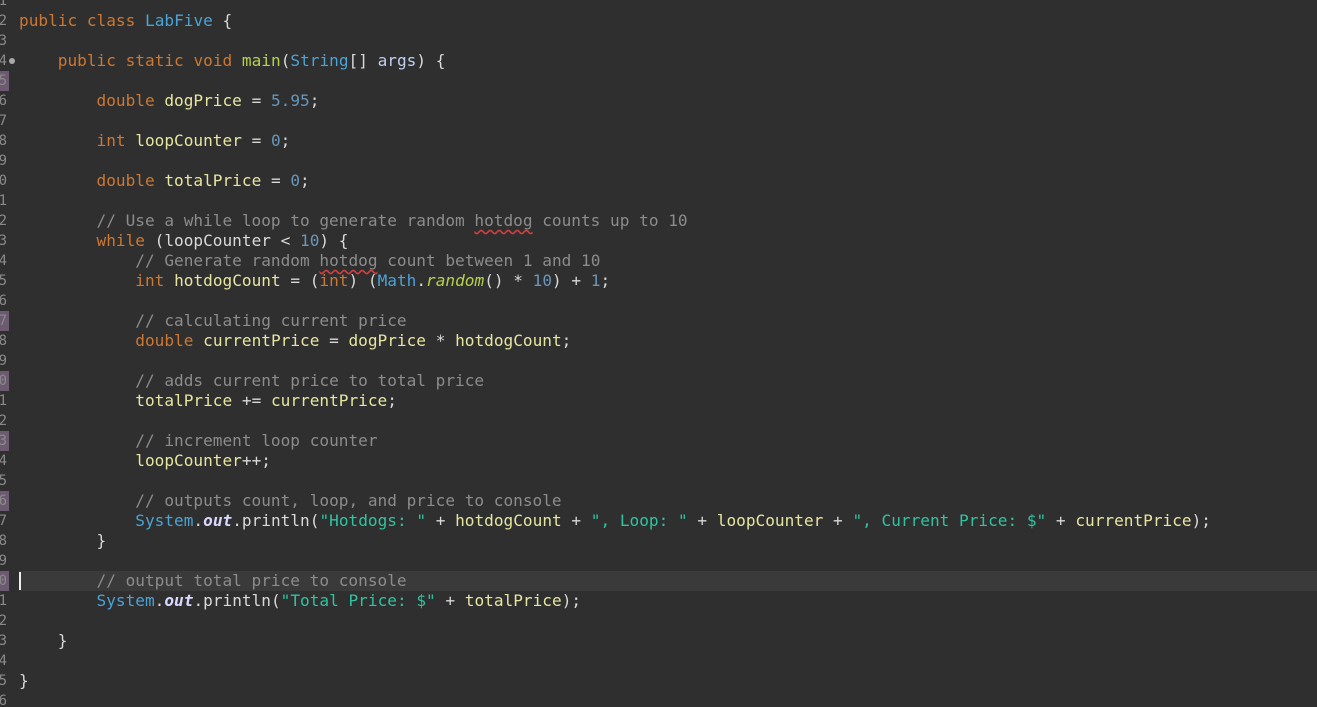  Describe the element at coordinates (658, 21) in the screenshot. I see `code-line: 2public class LabFive {` at that location.